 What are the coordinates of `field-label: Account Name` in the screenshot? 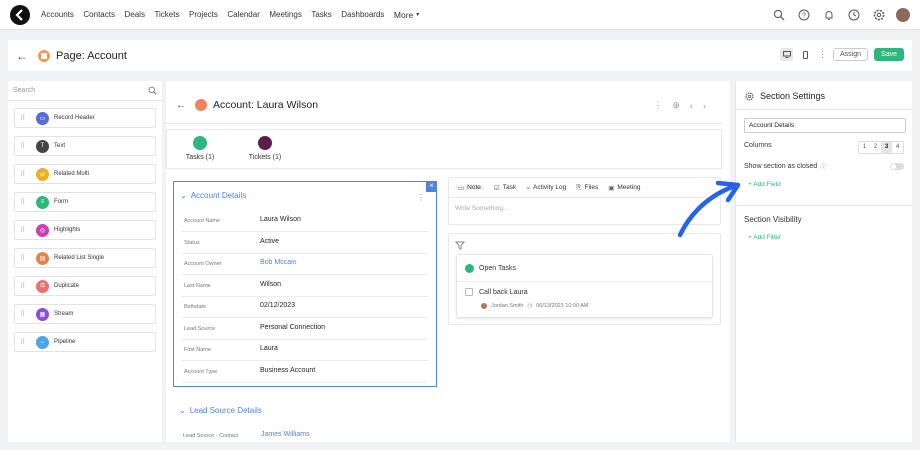 It's located at (202, 221).